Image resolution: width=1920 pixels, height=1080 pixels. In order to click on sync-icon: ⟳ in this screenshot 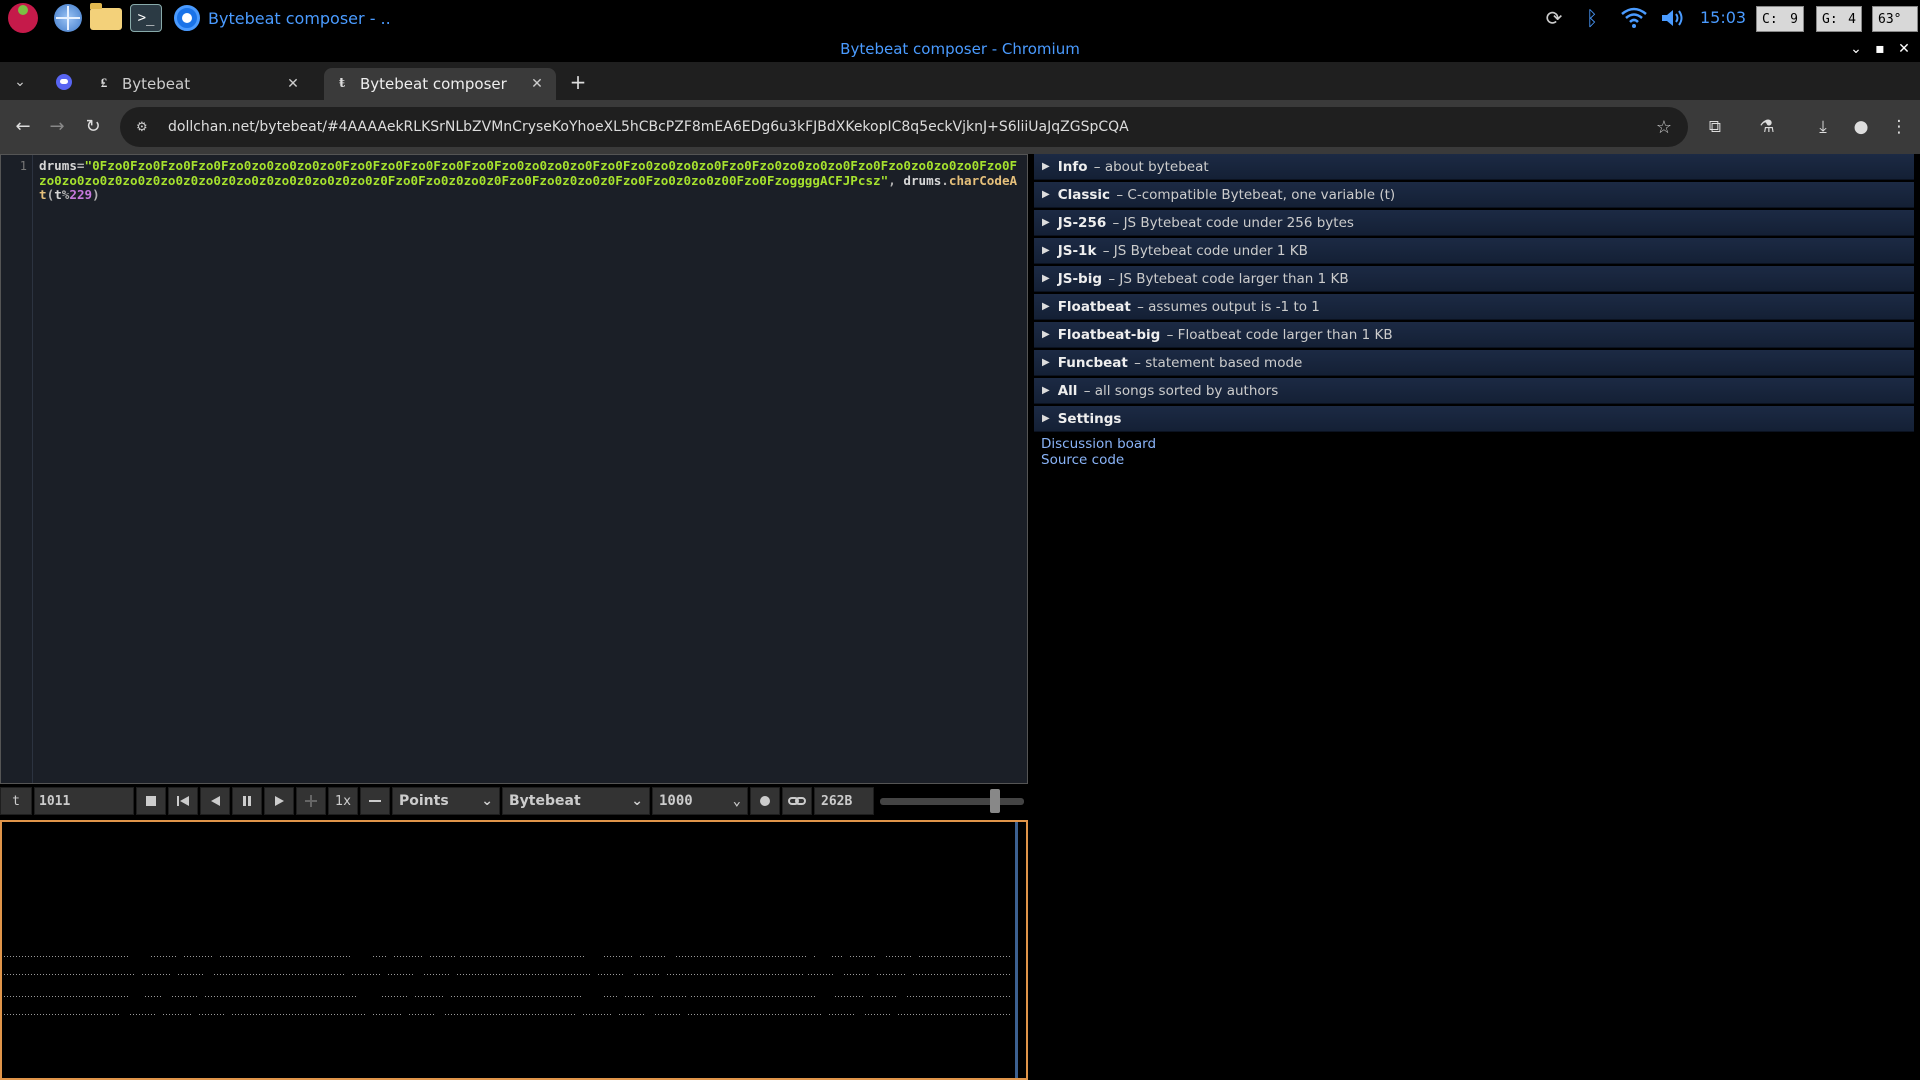, I will do `click(1554, 18)`.